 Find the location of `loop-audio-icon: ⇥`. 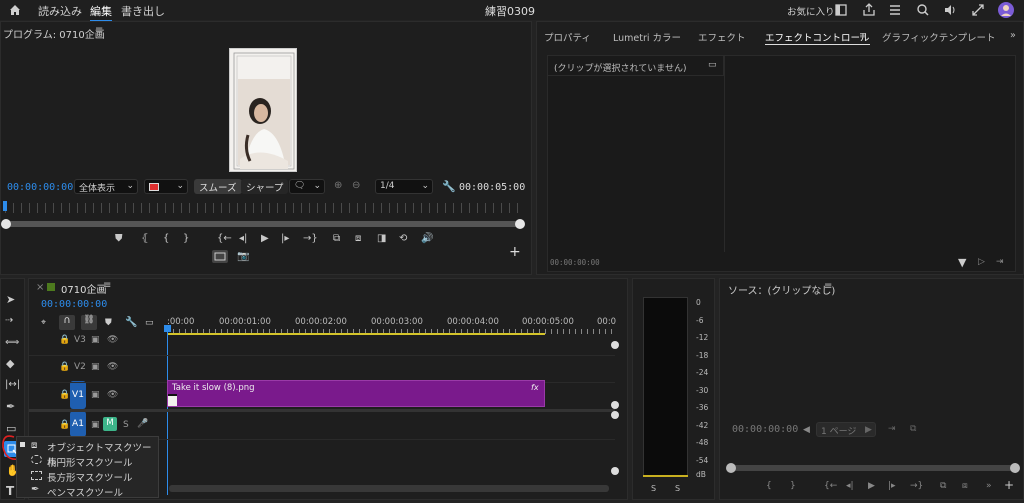

loop-audio-icon: ⇥ is located at coordinates (1000, 262).